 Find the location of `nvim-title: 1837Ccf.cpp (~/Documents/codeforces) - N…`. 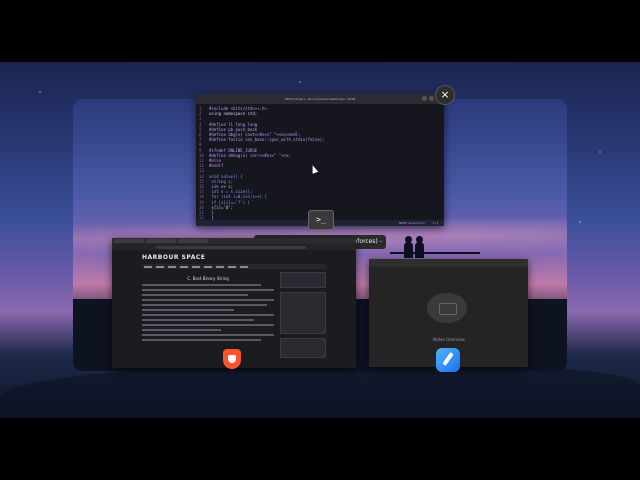

nvim-title: 1837Ccf.cpp (~/Documents/codeforces) - N… is located at coordinates (320, 99).